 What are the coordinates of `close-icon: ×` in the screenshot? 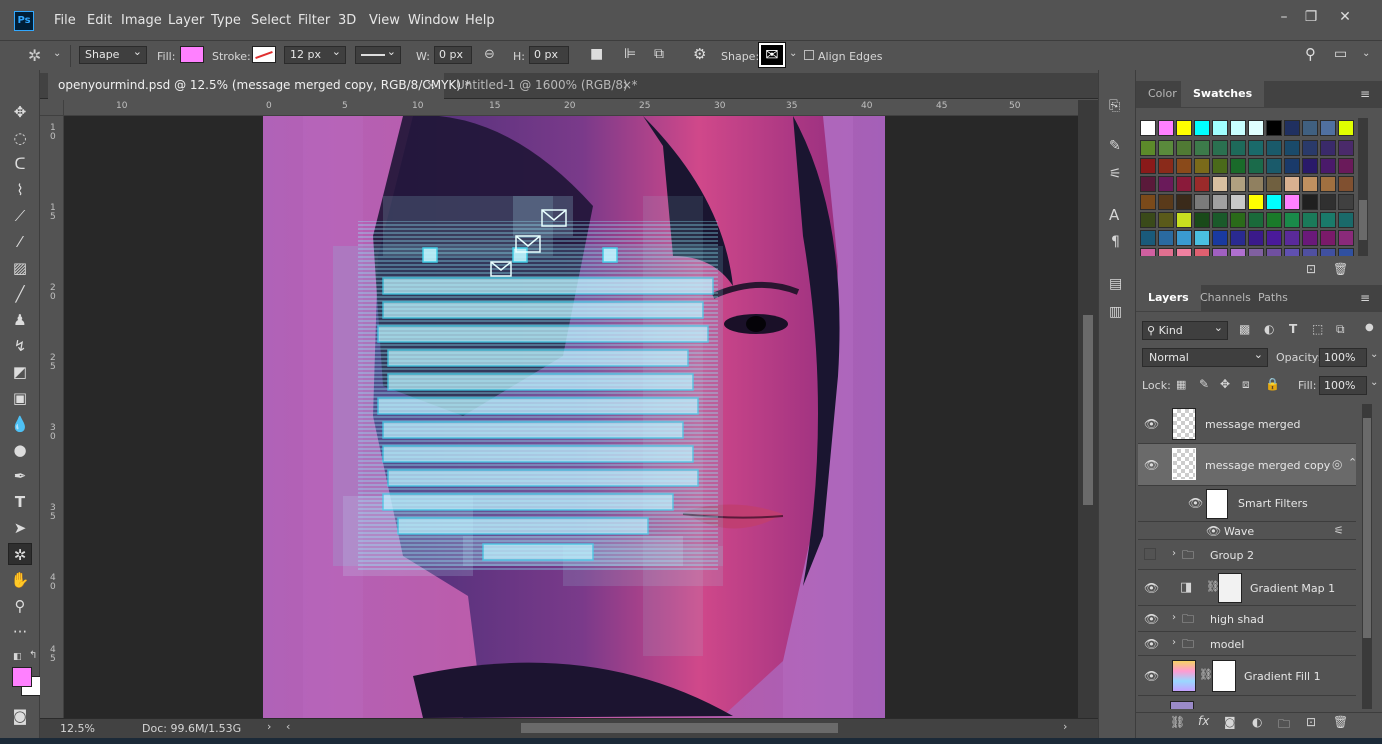 It's located at (431, 85).